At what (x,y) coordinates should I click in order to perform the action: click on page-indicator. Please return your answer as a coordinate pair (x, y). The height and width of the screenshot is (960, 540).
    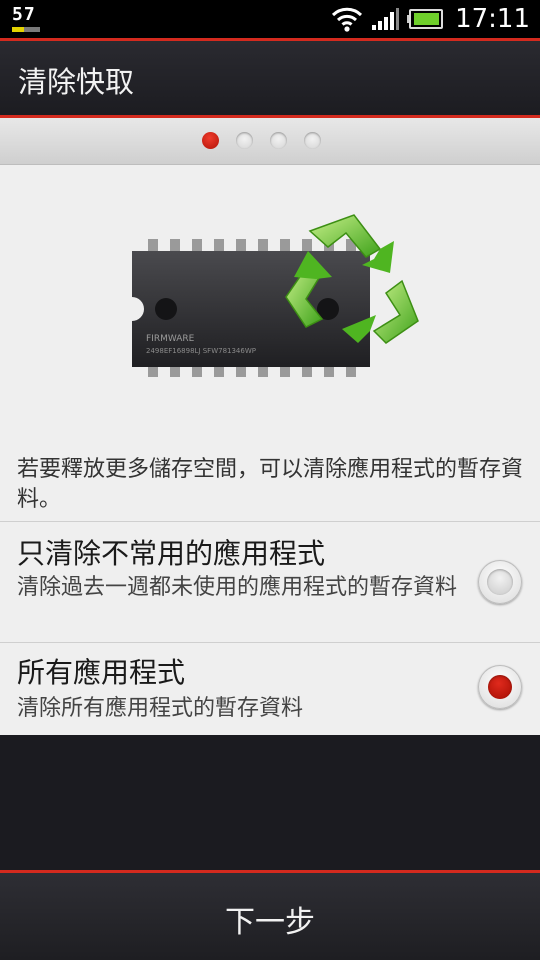
    Looking at the image, I should click on (270, 141).